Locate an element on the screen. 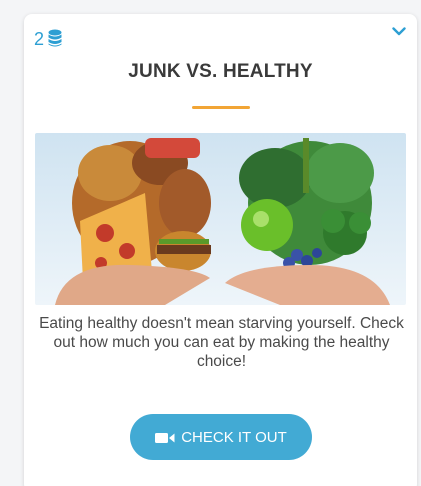  check-it-out-label: CHECK IT OUT is located at coordinates (234, 437).